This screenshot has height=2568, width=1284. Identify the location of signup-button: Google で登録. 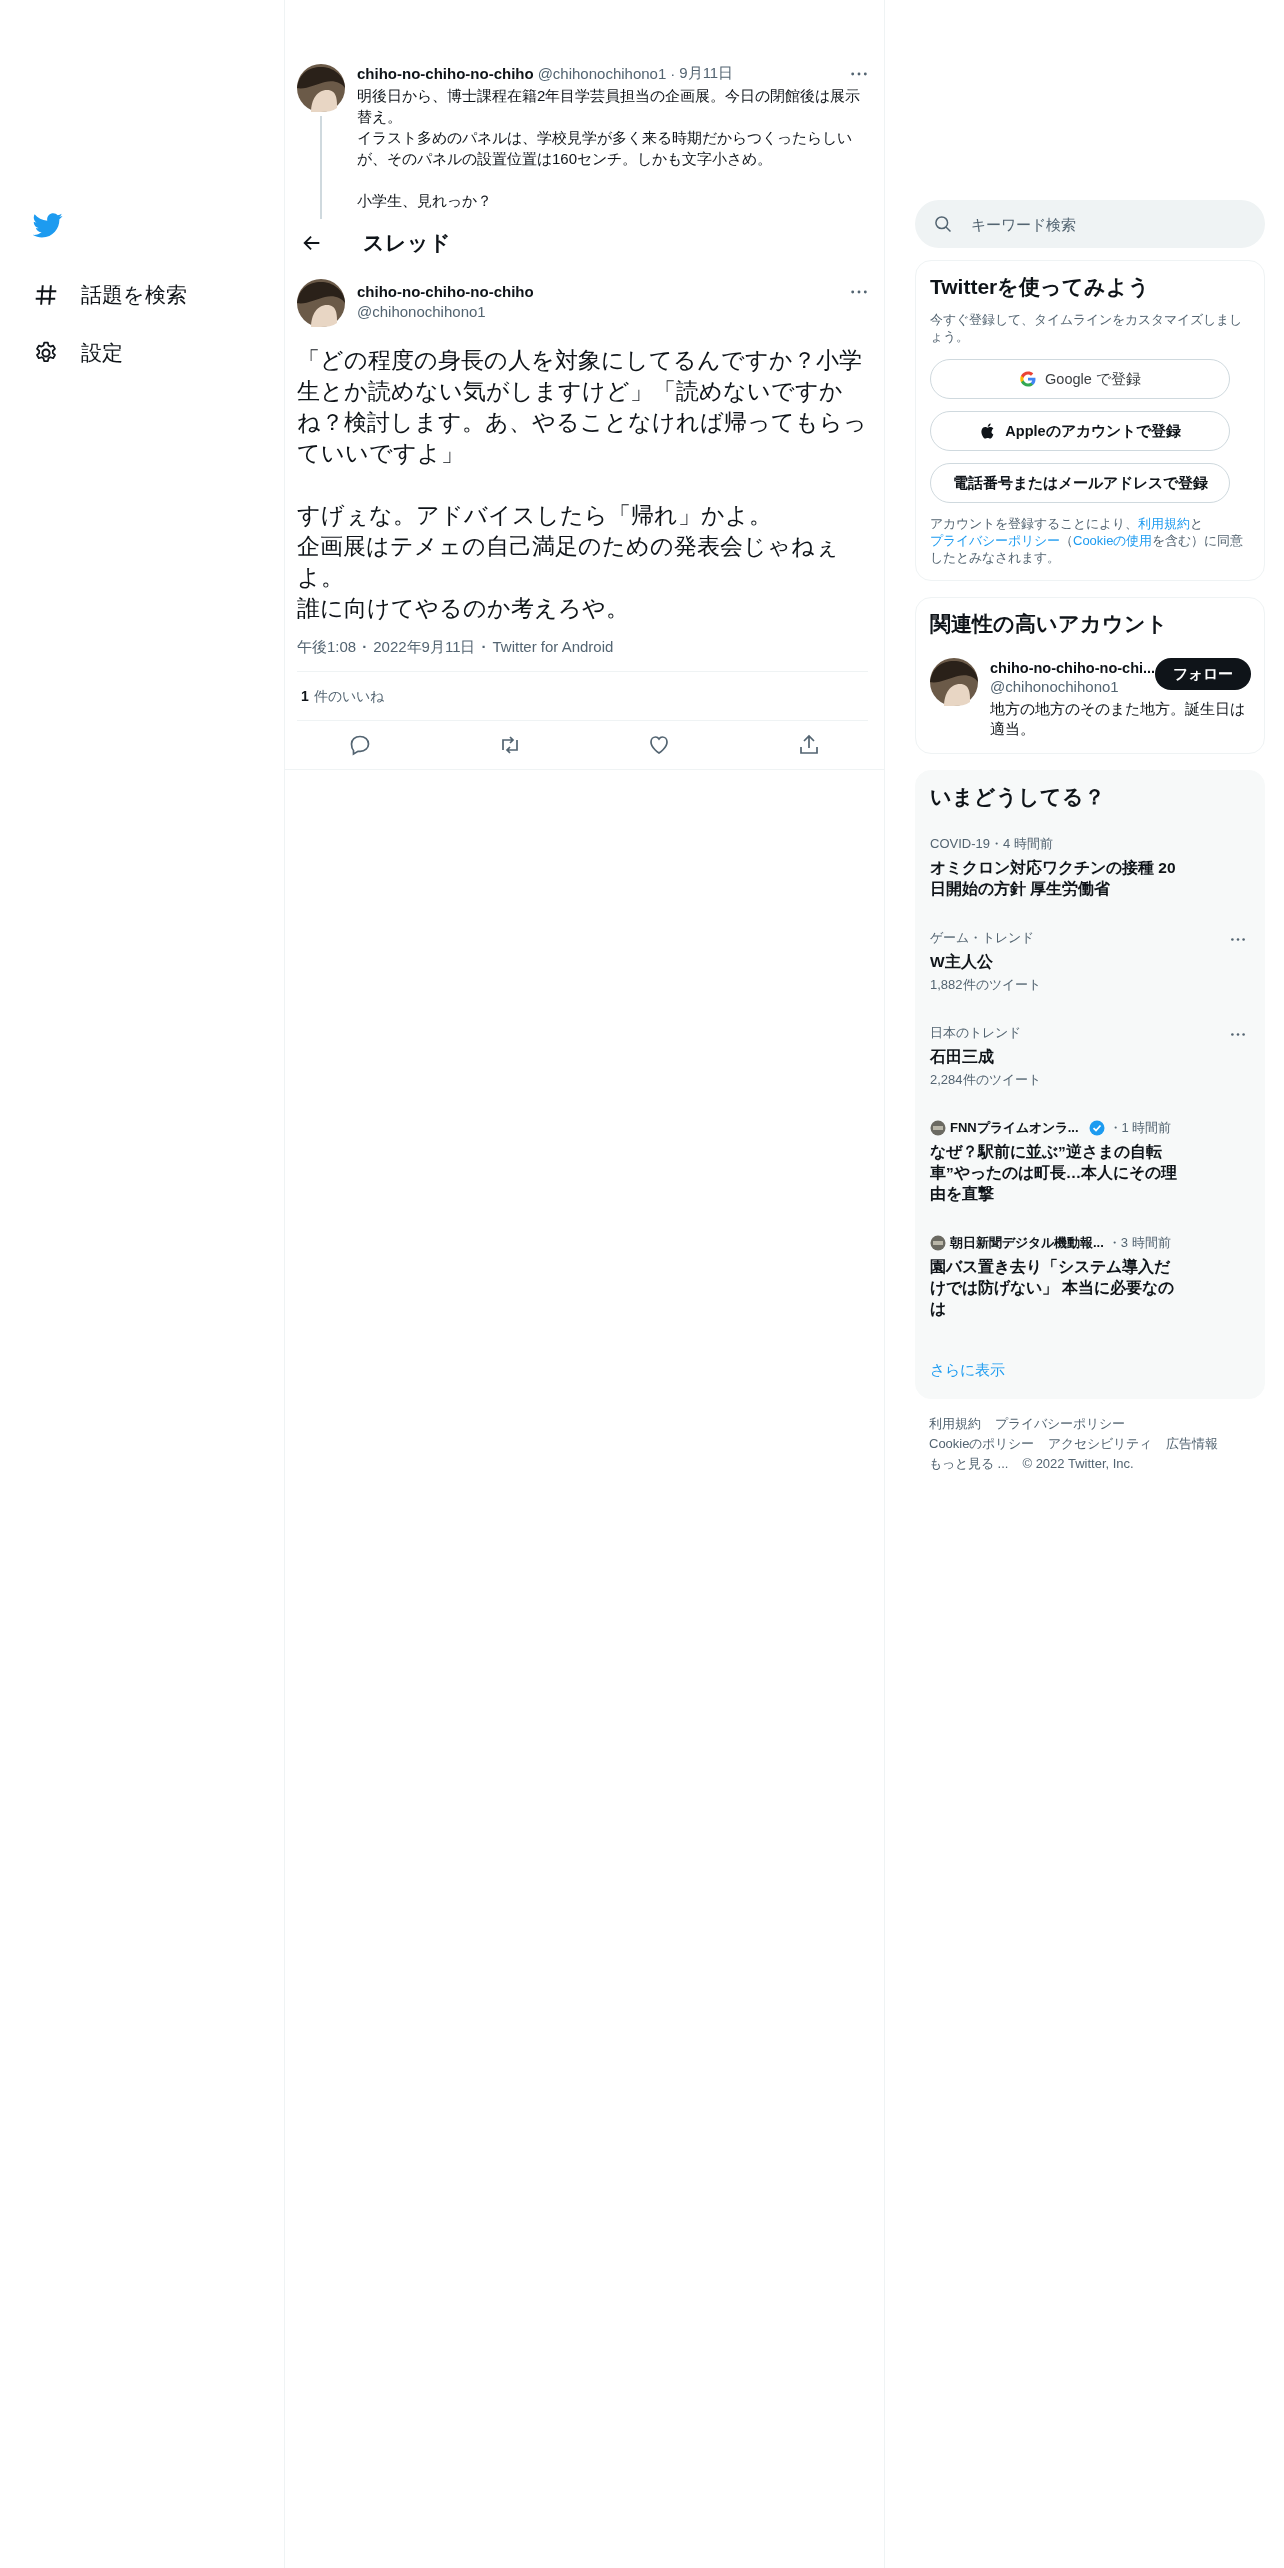
(1080, 379).